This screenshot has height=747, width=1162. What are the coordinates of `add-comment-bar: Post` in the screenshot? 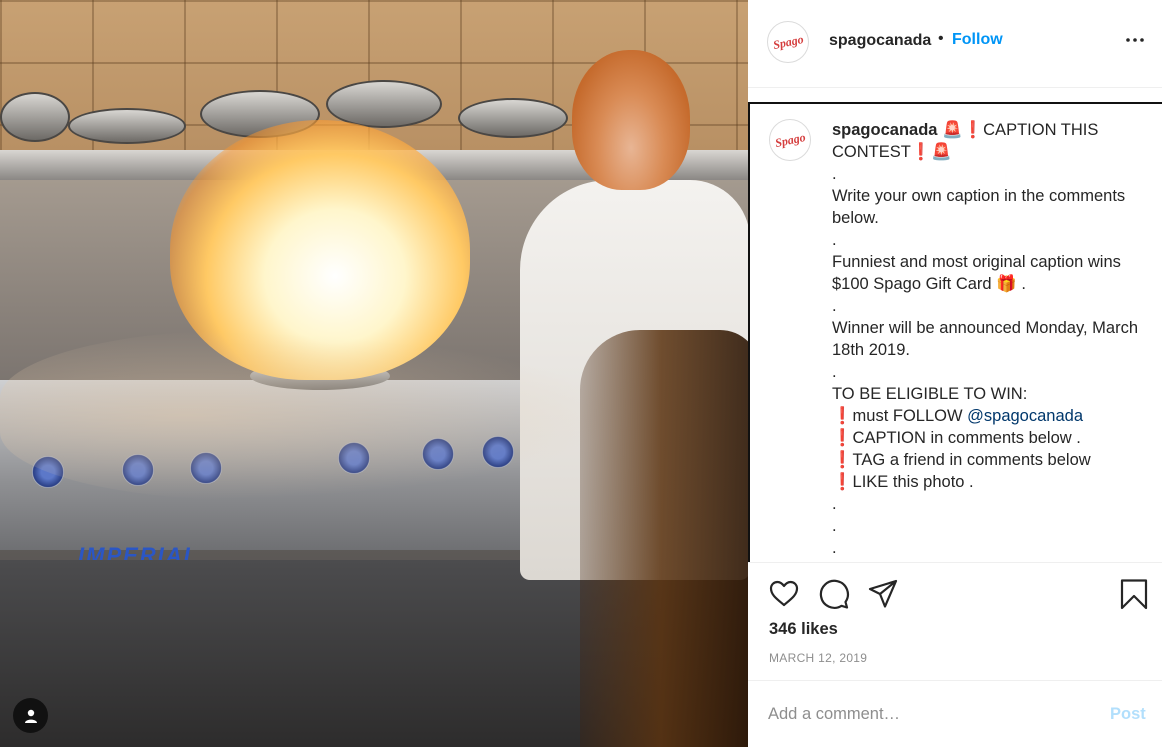 It's located at (955, 713).